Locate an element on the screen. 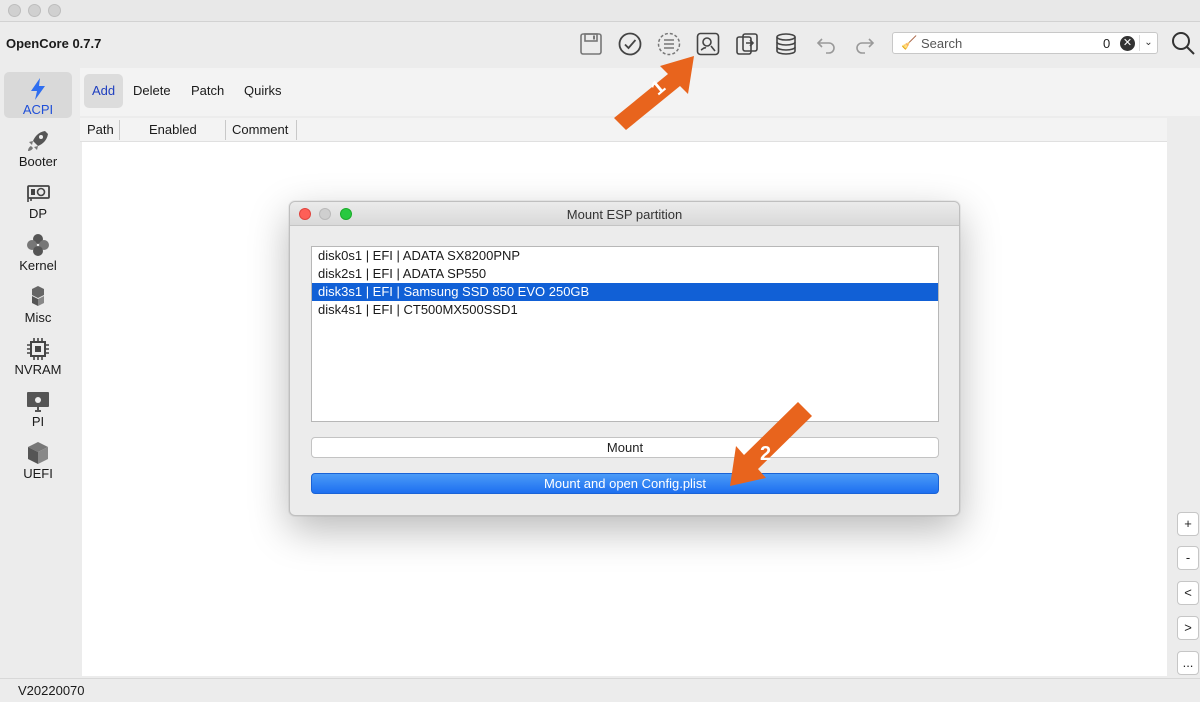 The width and height of the screenshot is (1200, 702). search-input: Search is located at coordinates (941, 43).